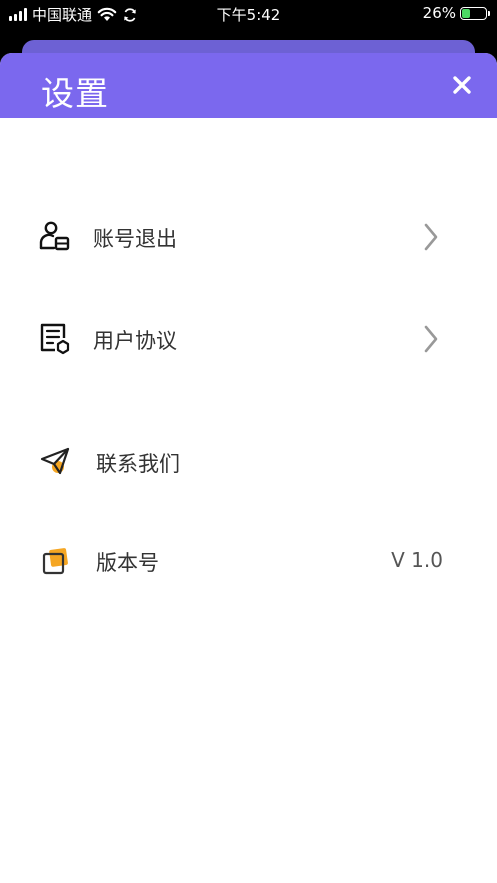 This screenshot has width=497, height=883. Describe the element at coordinates (248, 339) in the screenshot. I see `menu-item-user-agreement: 用户协议` at that location.